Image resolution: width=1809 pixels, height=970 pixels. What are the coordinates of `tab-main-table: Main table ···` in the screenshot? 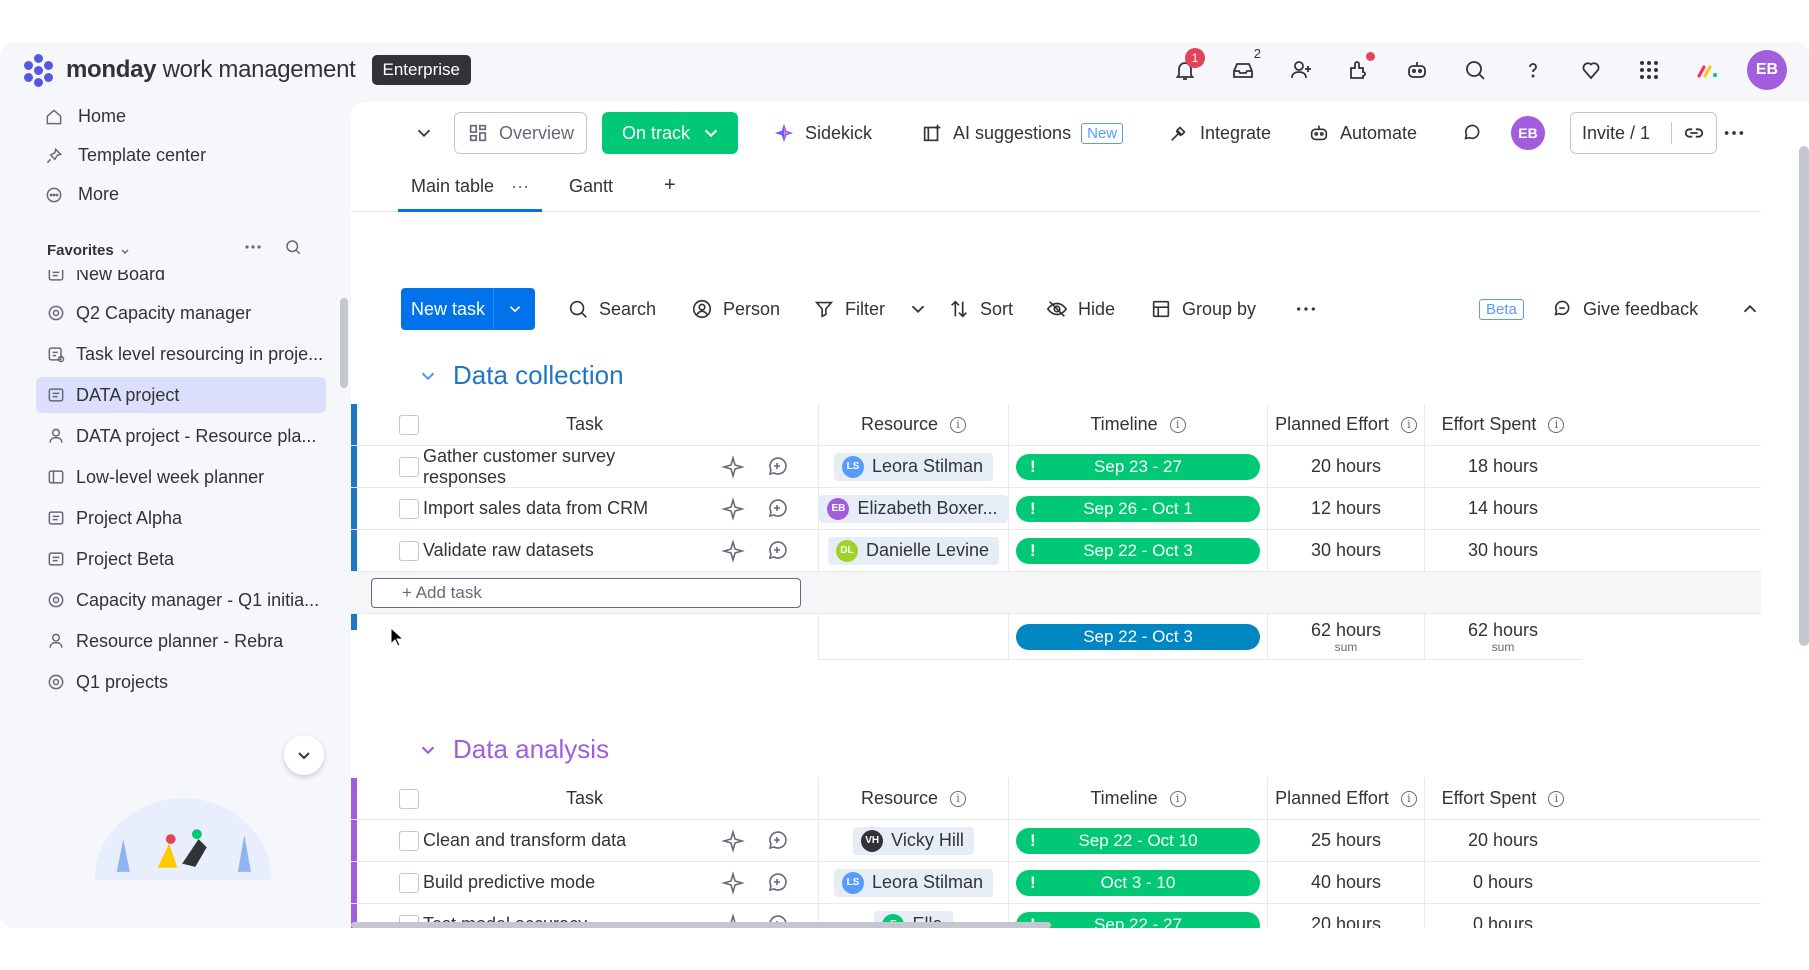 It's located at (470, 186).